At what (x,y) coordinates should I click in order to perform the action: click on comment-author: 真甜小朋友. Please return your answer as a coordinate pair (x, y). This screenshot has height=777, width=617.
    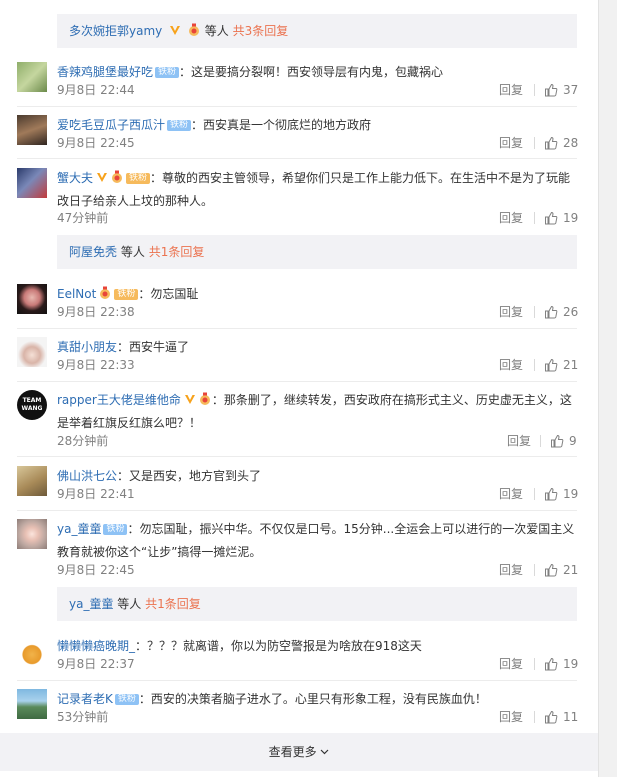
    Looking at the image, I should click on (87, 347).